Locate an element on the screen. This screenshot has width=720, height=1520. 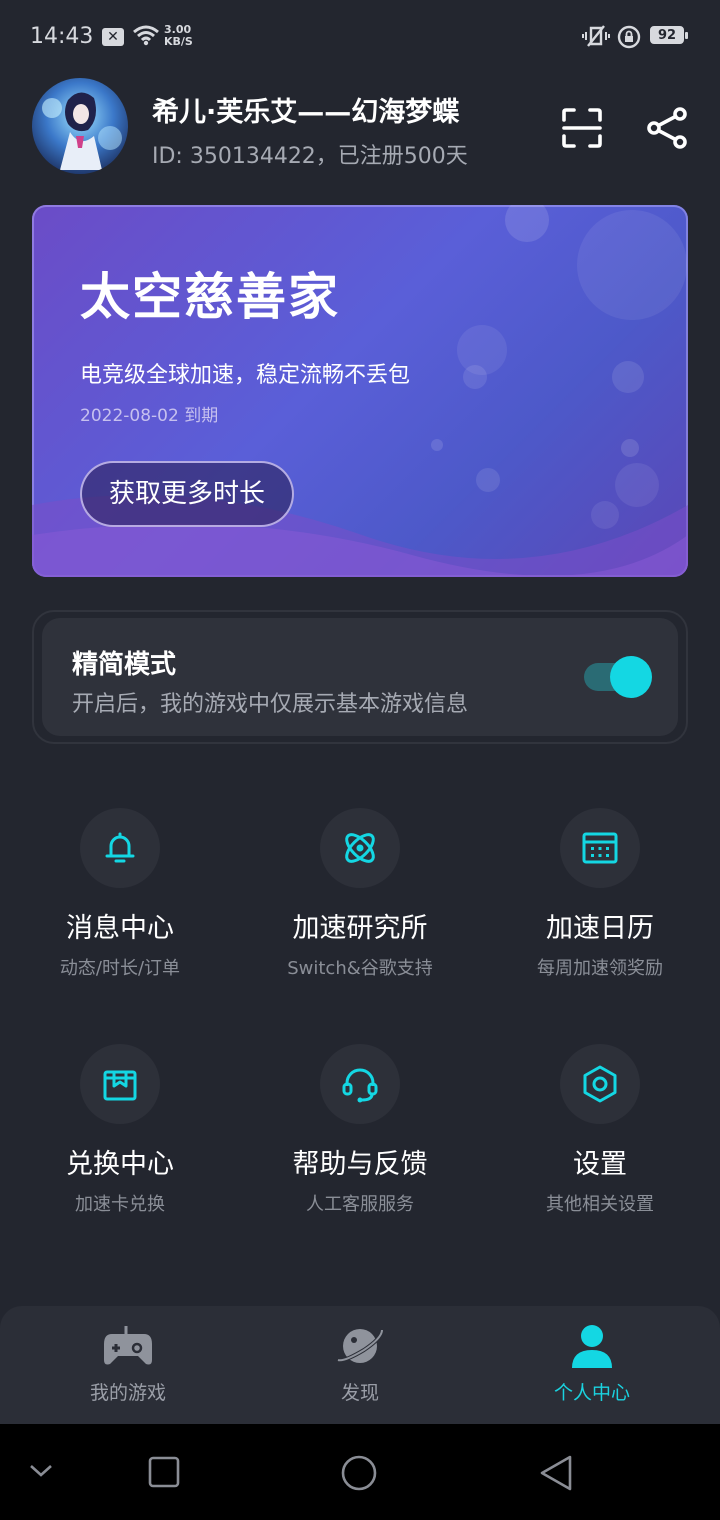
battery-indicator: 92 is located at coordinates (669, 35).